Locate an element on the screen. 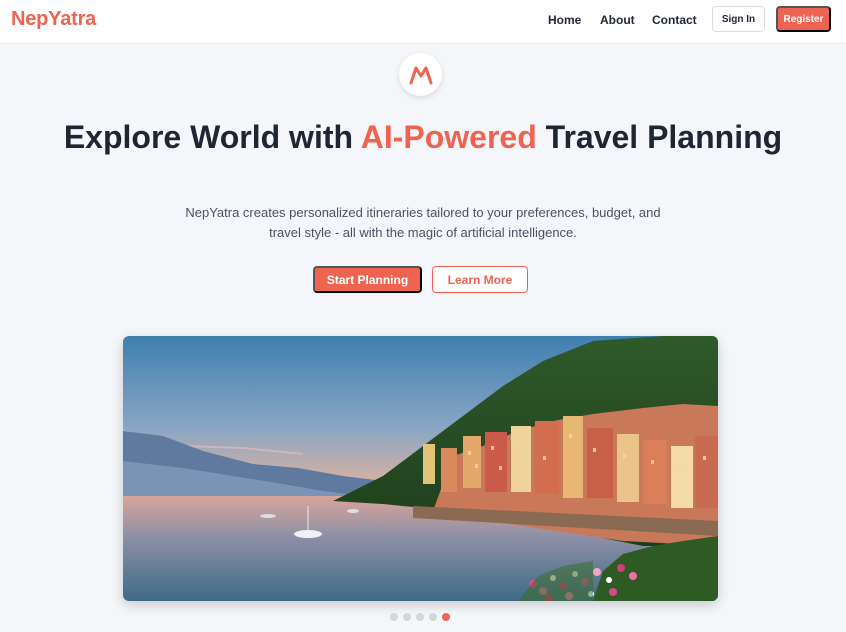  hero-title-part1: Explore World with is located at coordinates (212, 137).